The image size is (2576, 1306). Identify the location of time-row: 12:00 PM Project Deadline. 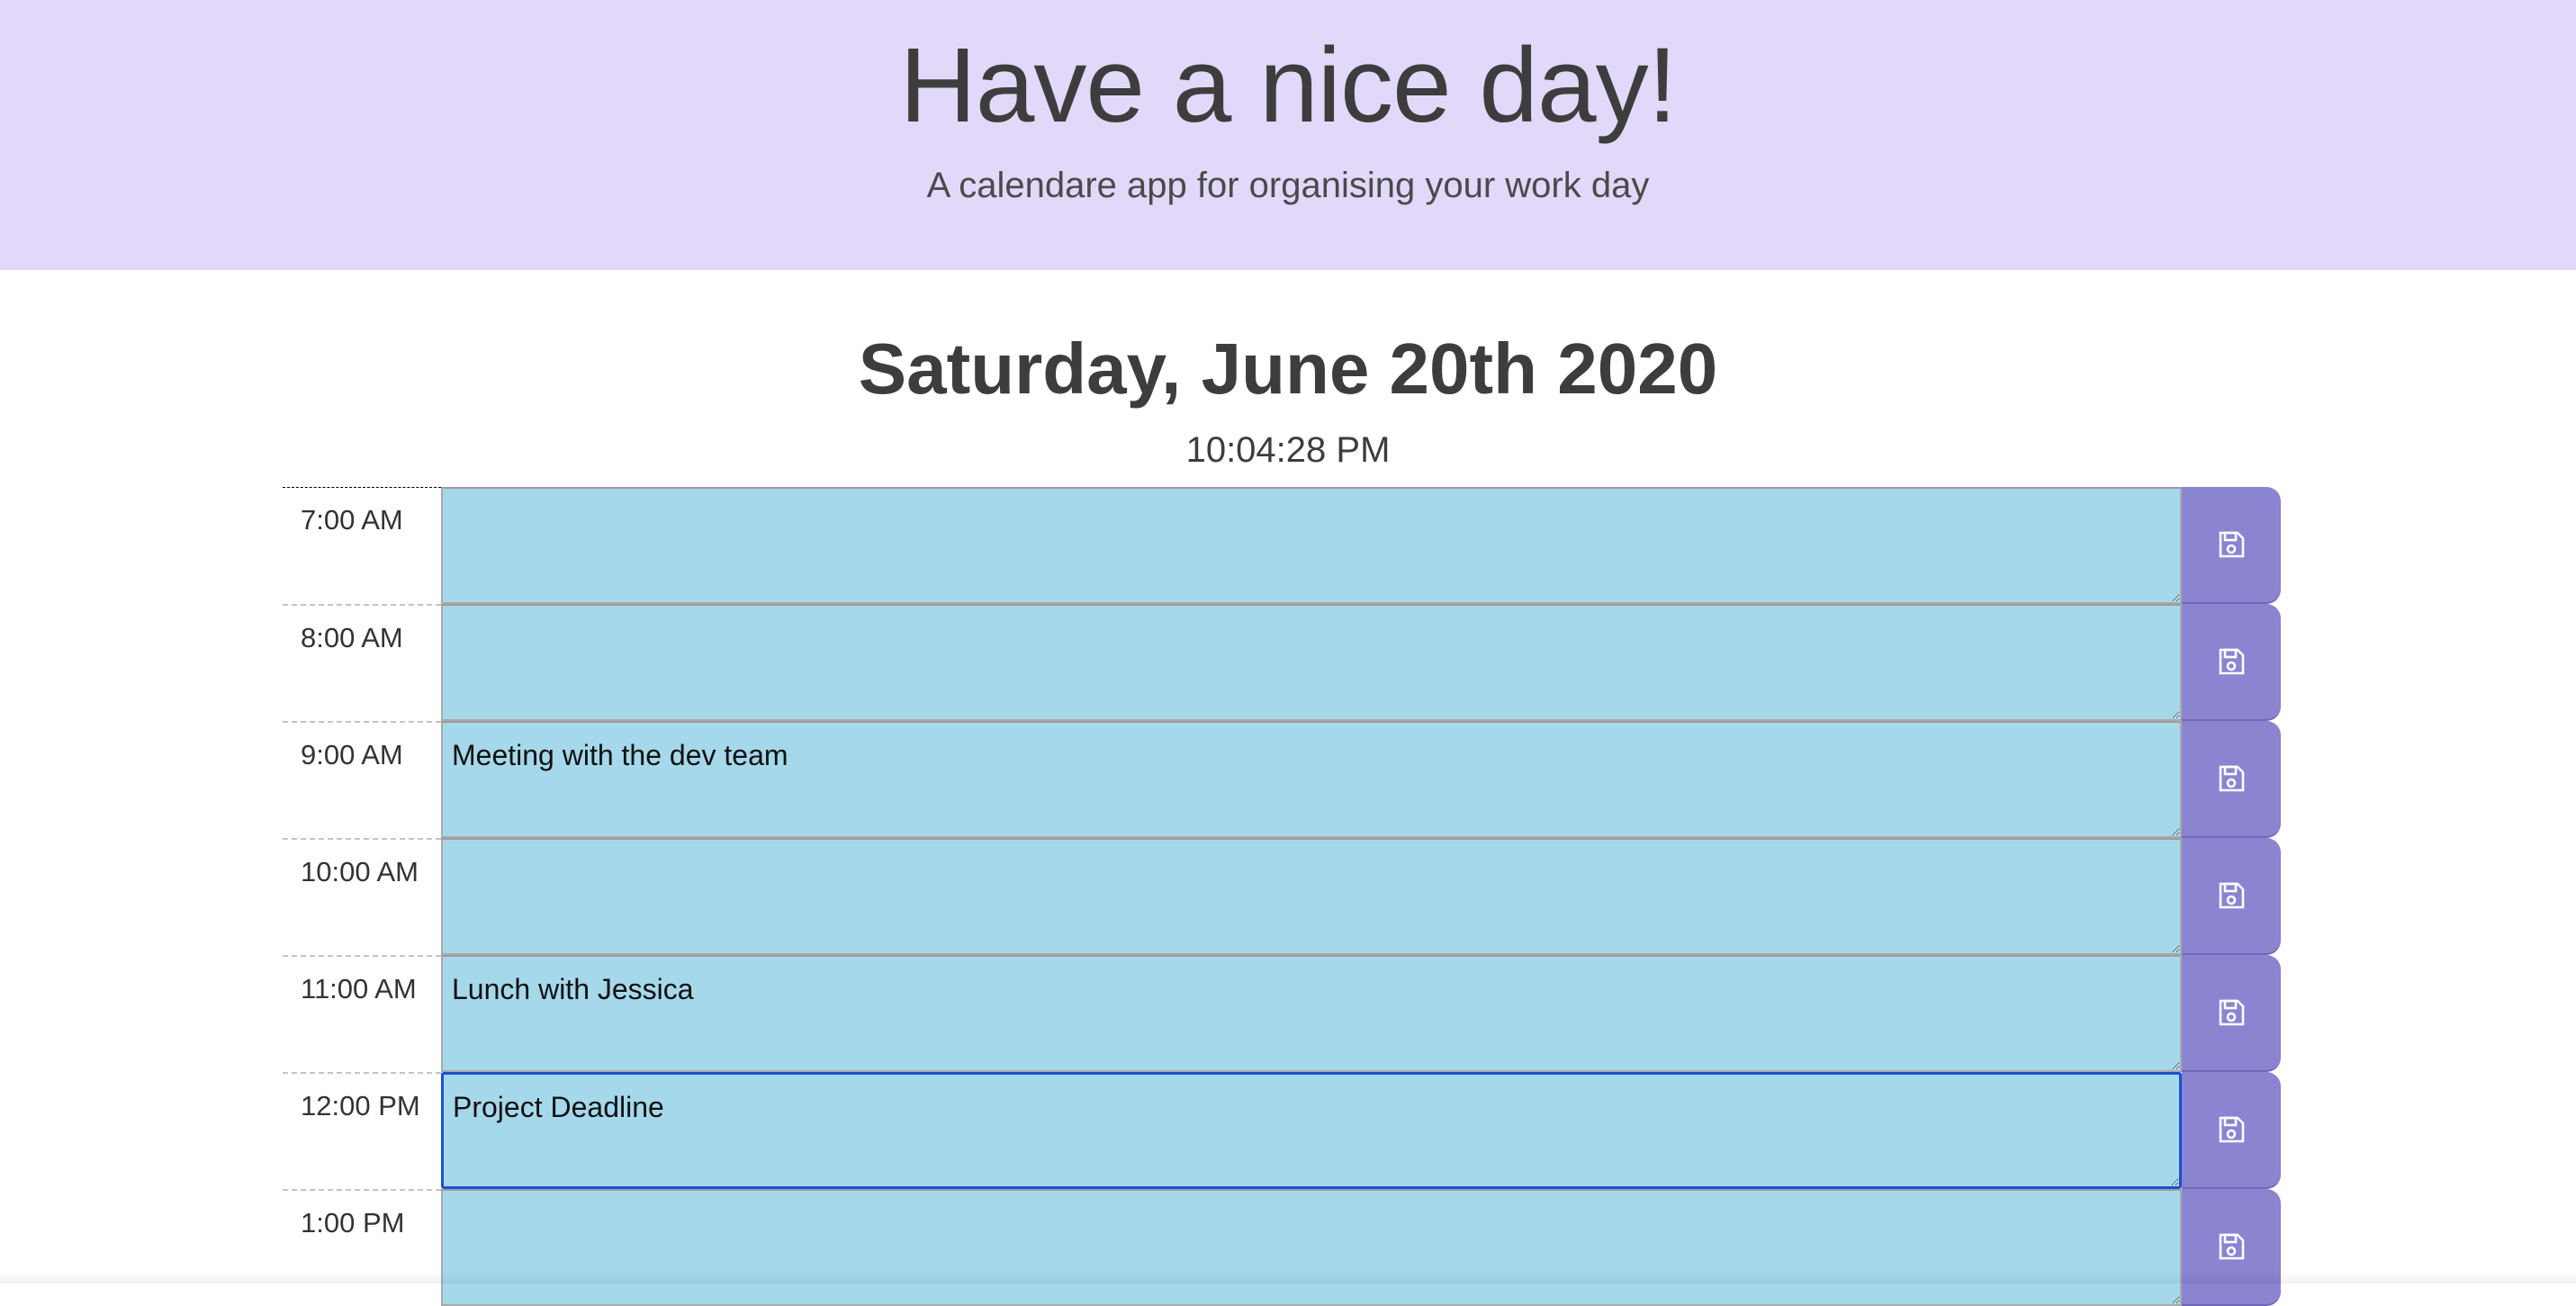
(1282, 1131).